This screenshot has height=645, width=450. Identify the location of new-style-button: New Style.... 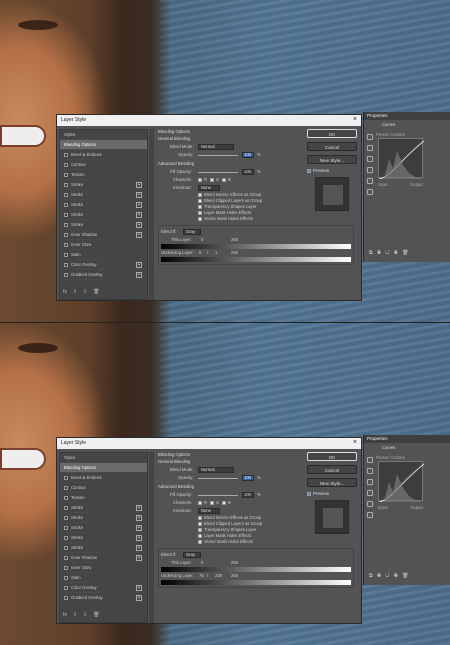
(332, 482).